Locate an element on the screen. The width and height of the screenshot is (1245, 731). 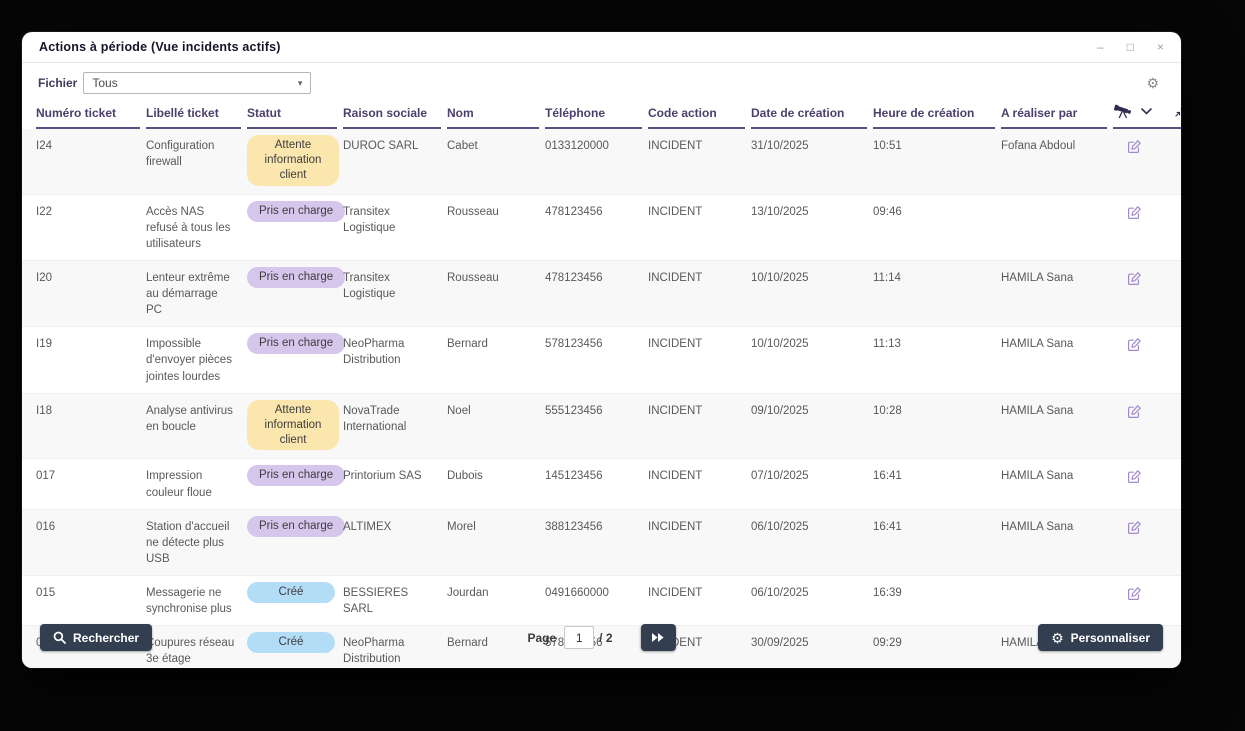
cell-numero-ticket: 016 is located at coordinates (46, 526).